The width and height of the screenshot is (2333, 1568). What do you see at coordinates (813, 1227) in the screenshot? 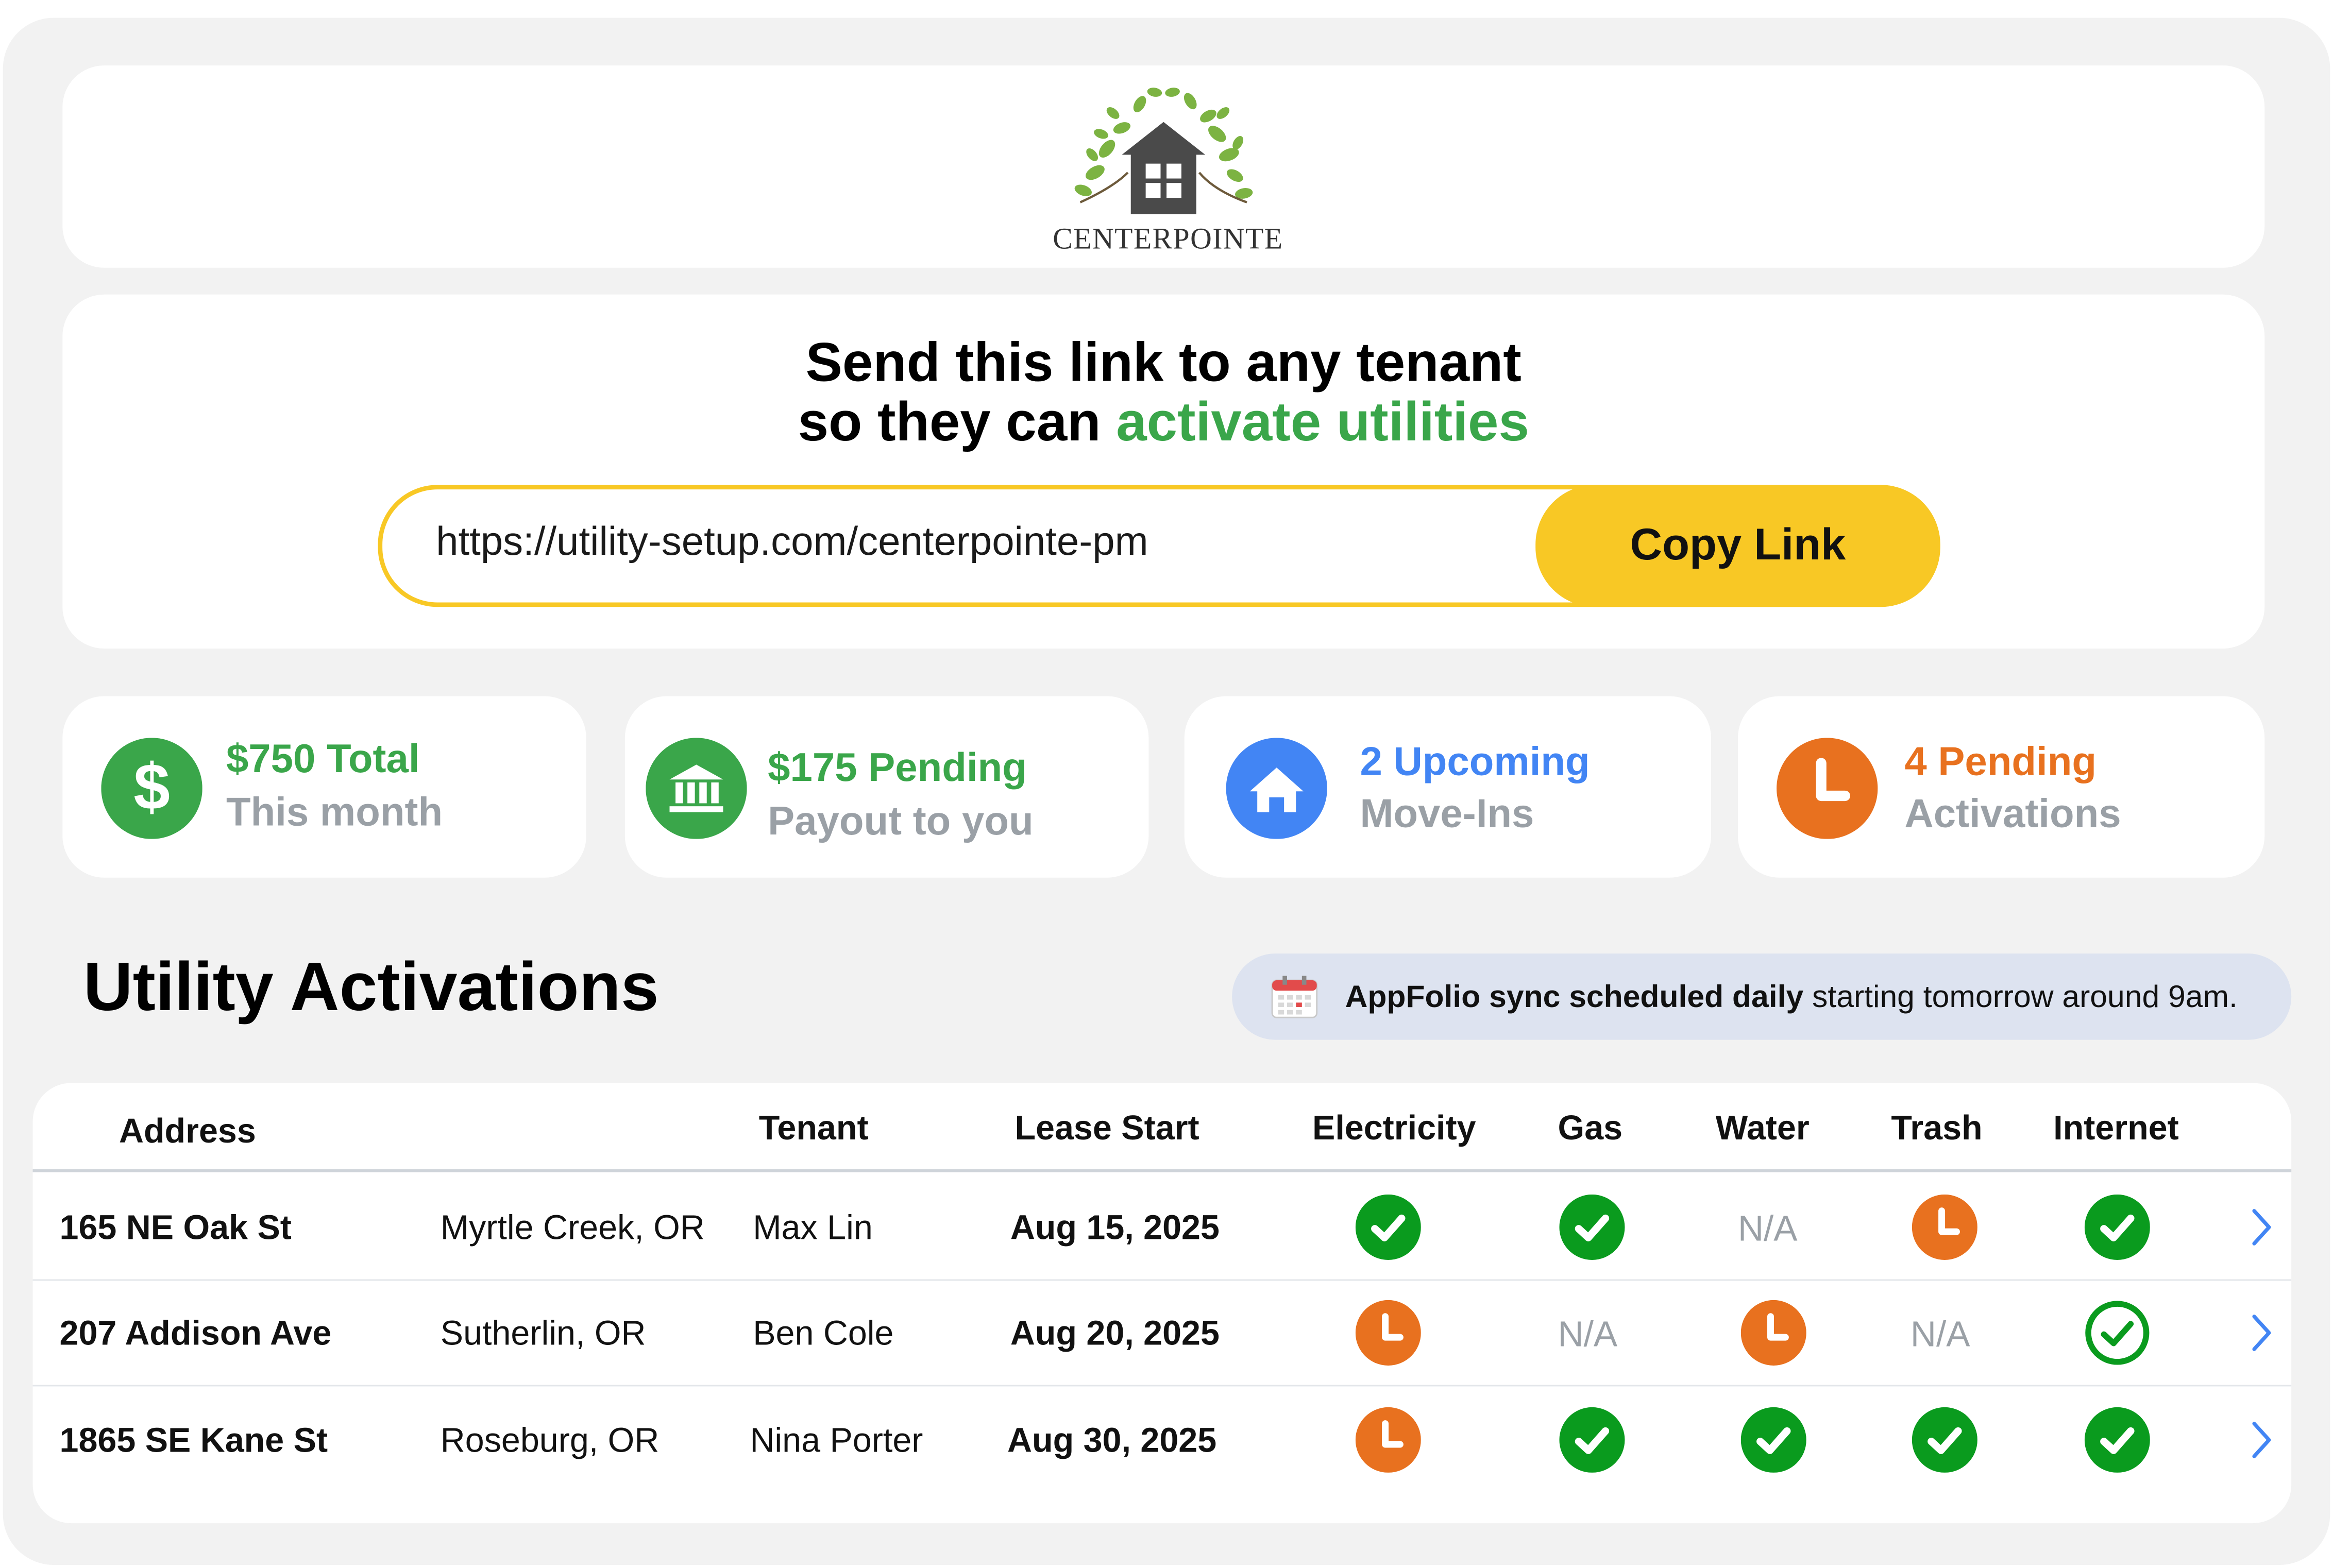
I see `cell-tenant: Max Lin` at bounding box center [813, 1227].